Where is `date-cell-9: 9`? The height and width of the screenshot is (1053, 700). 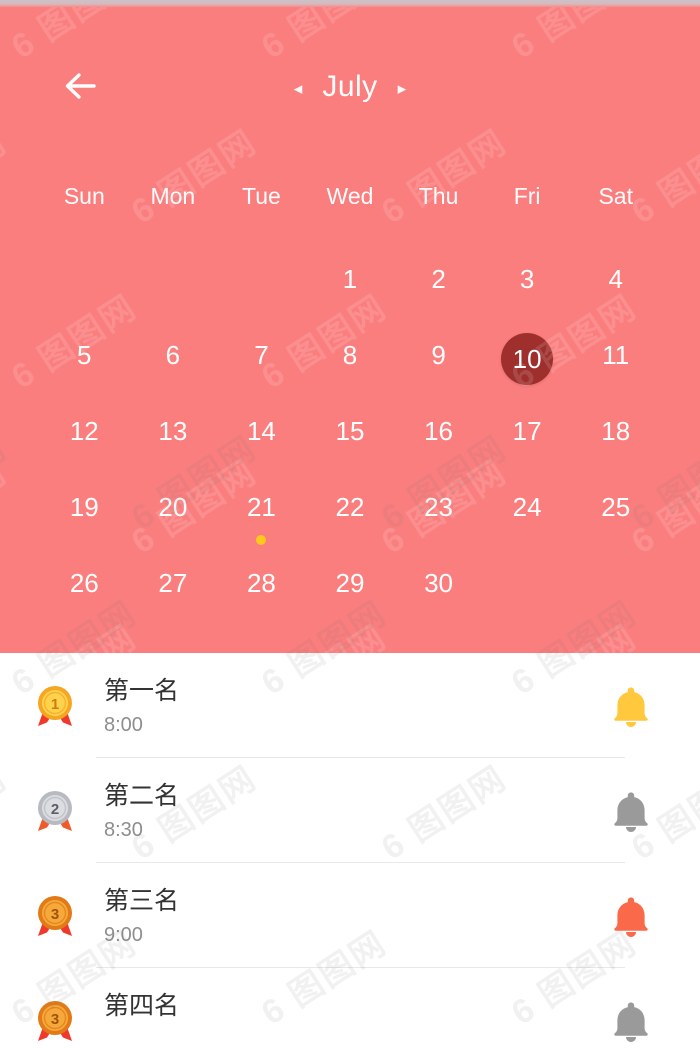 date-cell-9: 9 is located at coordinates (438, 371).